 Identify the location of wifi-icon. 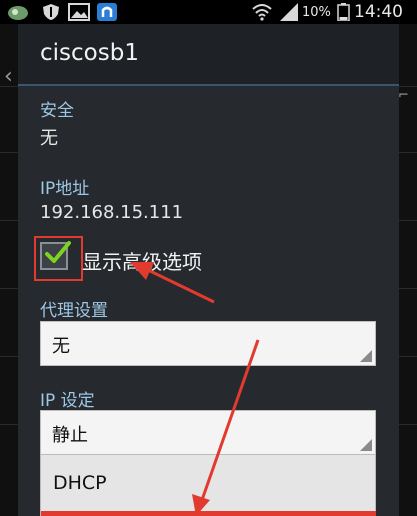
(262, 12).